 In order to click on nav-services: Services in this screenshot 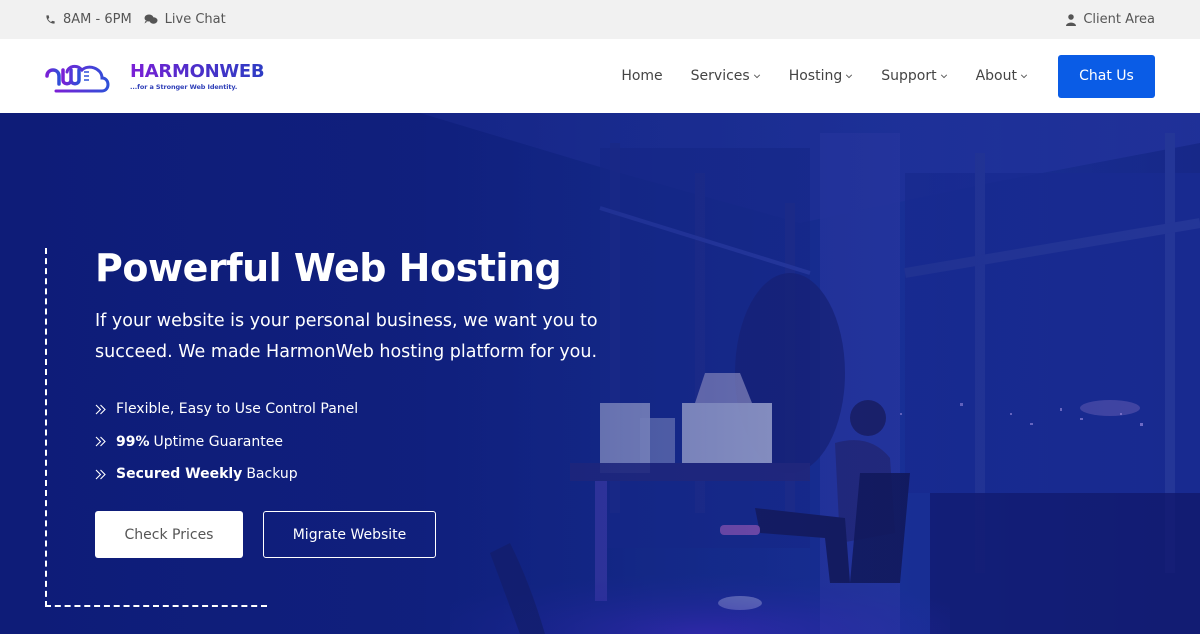, I will do `click(726, 76)`.